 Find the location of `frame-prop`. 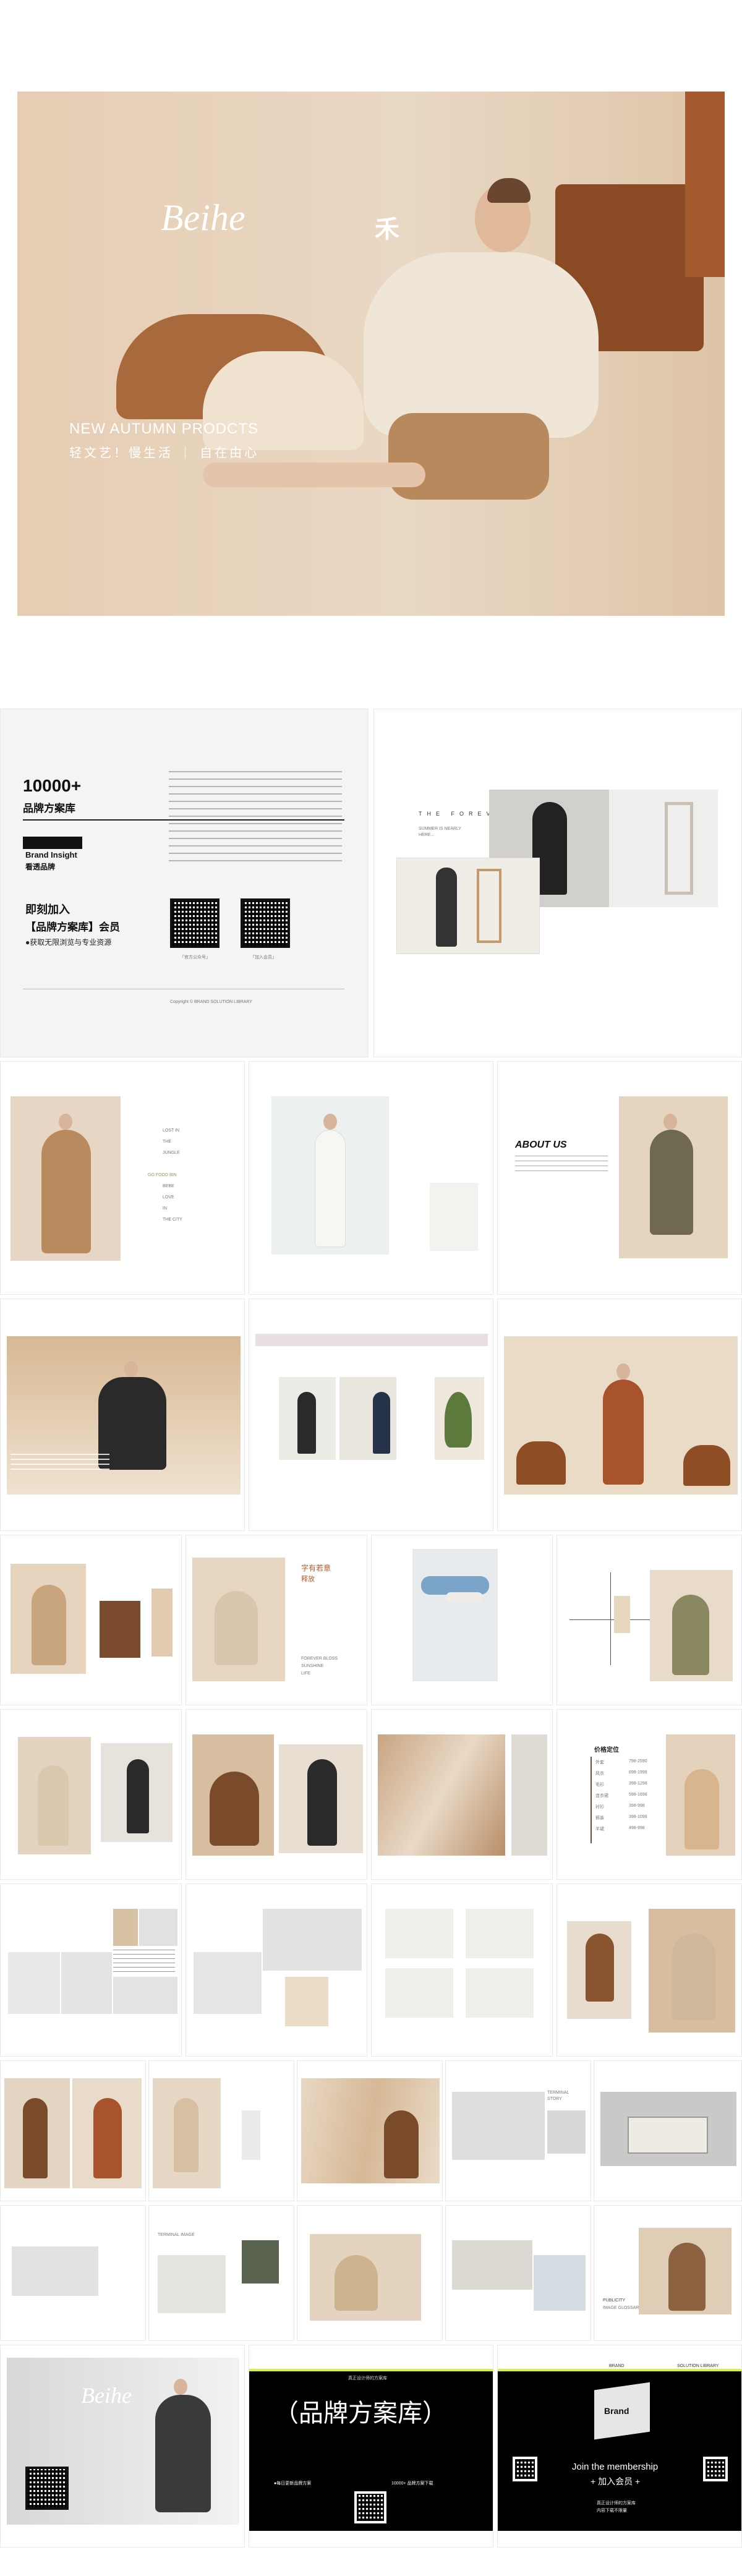

frame-prop is located at coordinates (679, 848).